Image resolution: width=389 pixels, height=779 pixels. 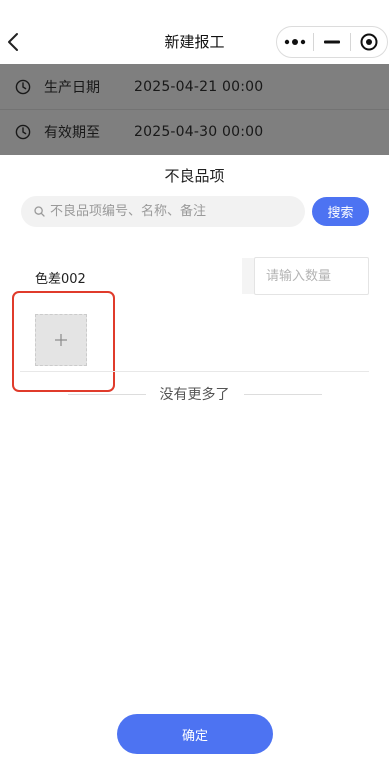 I want to click on upload-highlight-box, so click(x=63, y=341).